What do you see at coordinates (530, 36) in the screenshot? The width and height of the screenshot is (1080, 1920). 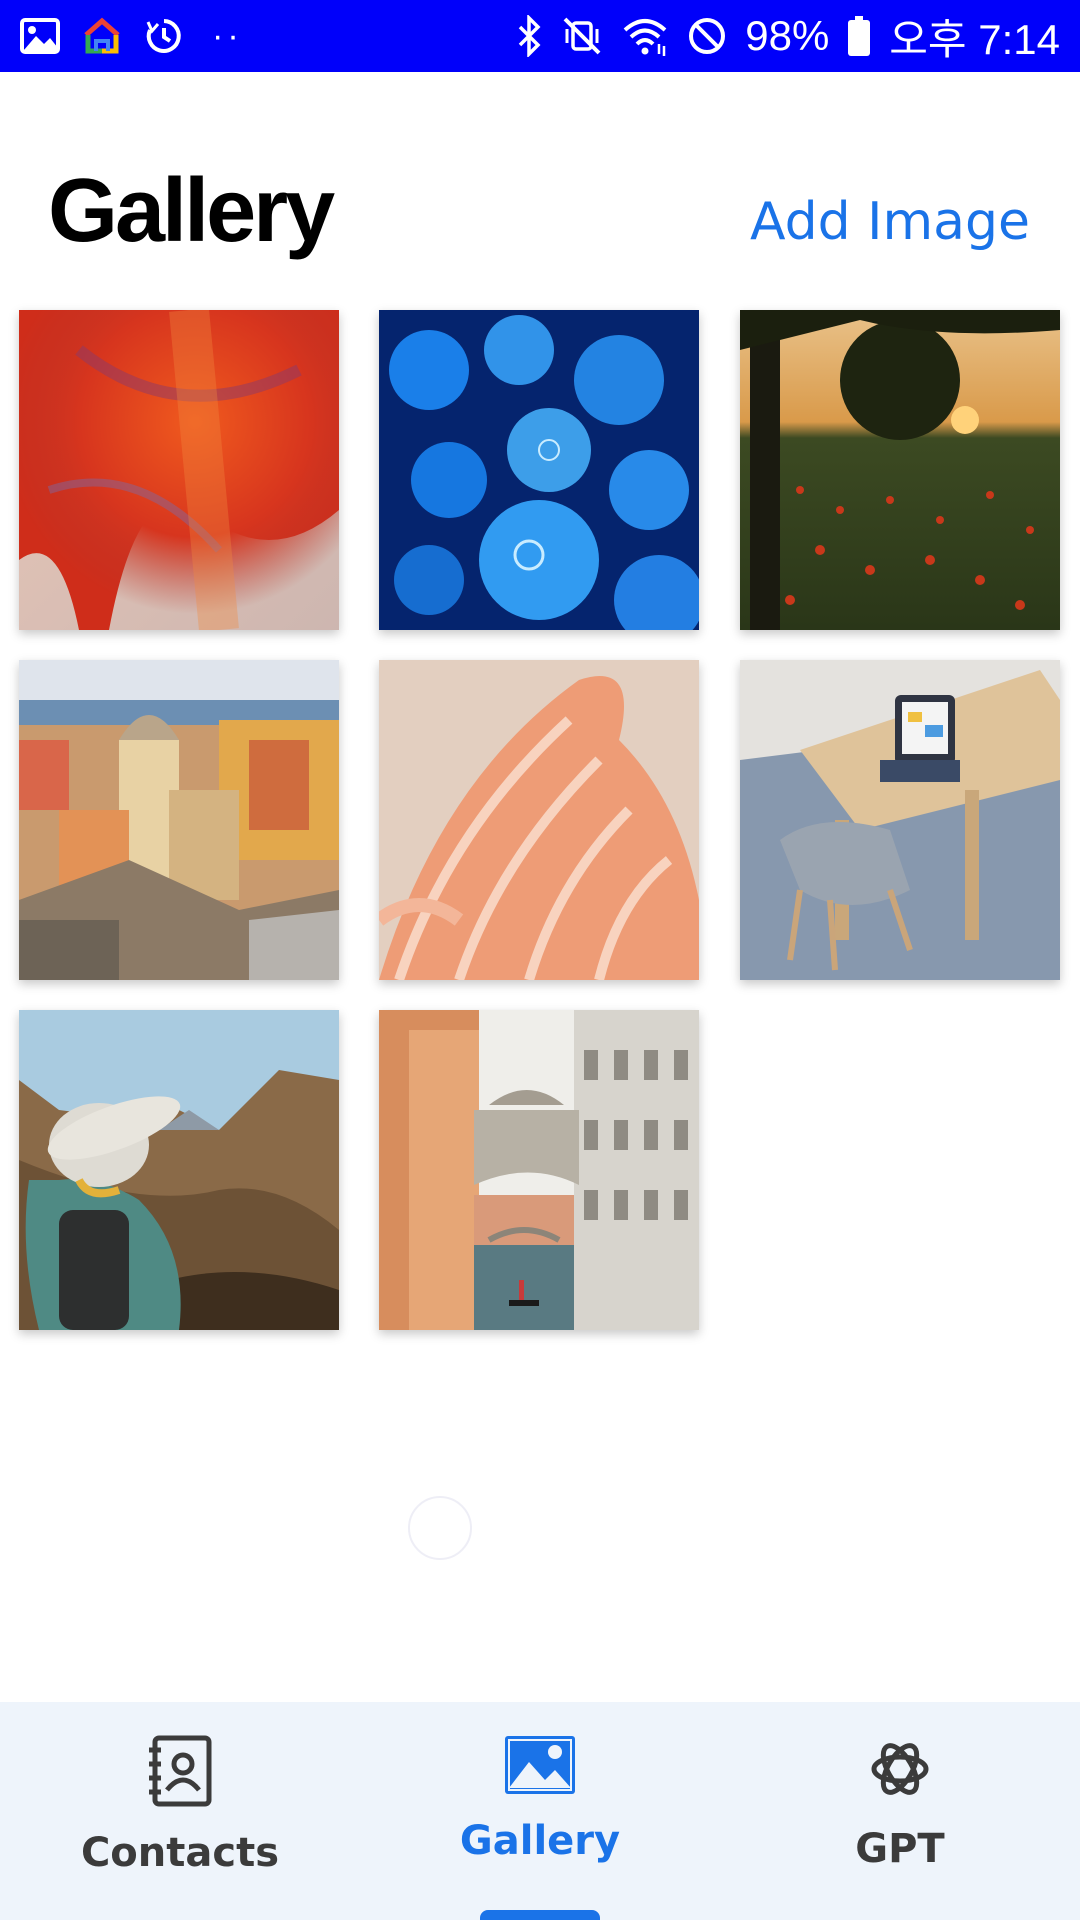 I see `bluetooth-icon` at bounding box center [530, 36].